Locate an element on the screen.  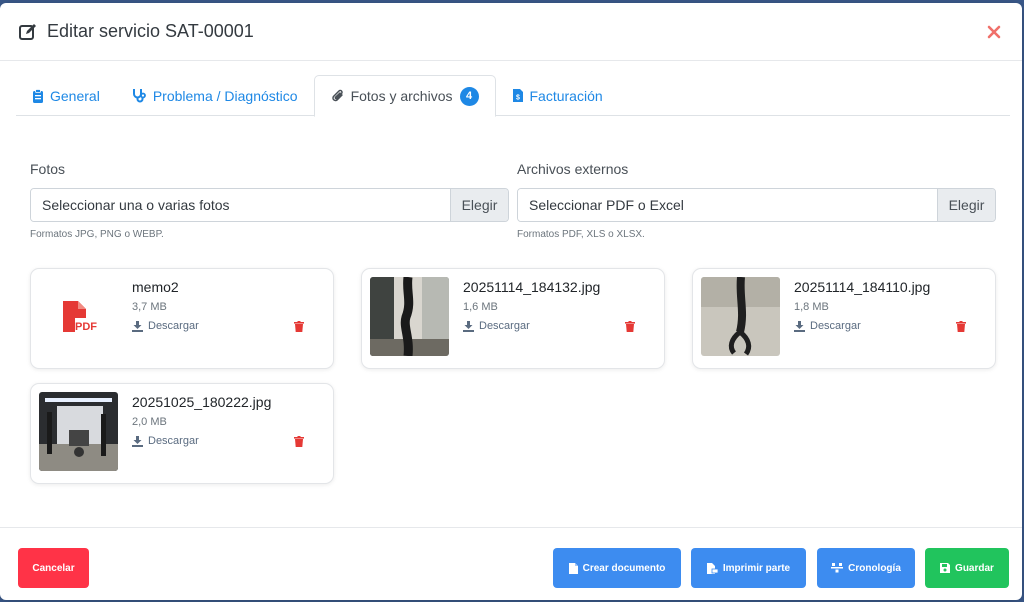
paperclip-icon is located at coordinates (337, 95).